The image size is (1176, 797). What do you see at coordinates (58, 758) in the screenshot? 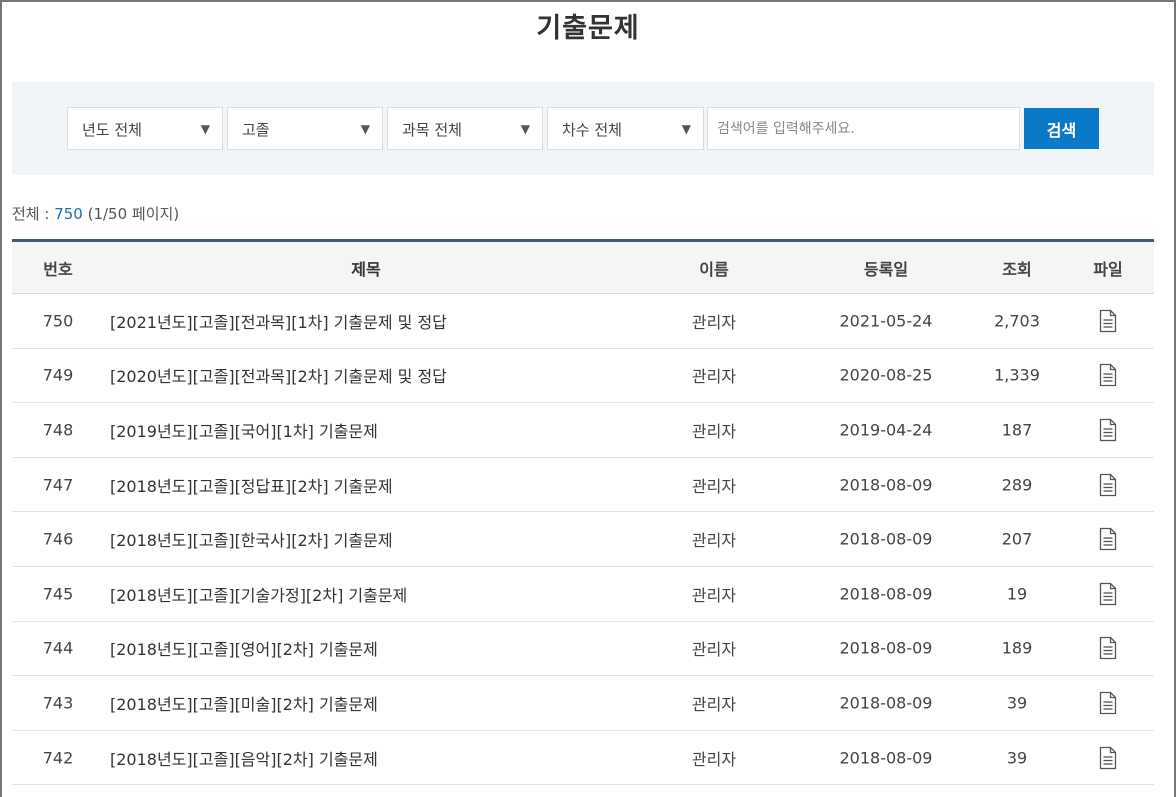
I see `row-no: 742` at bounding box center [58, 758].